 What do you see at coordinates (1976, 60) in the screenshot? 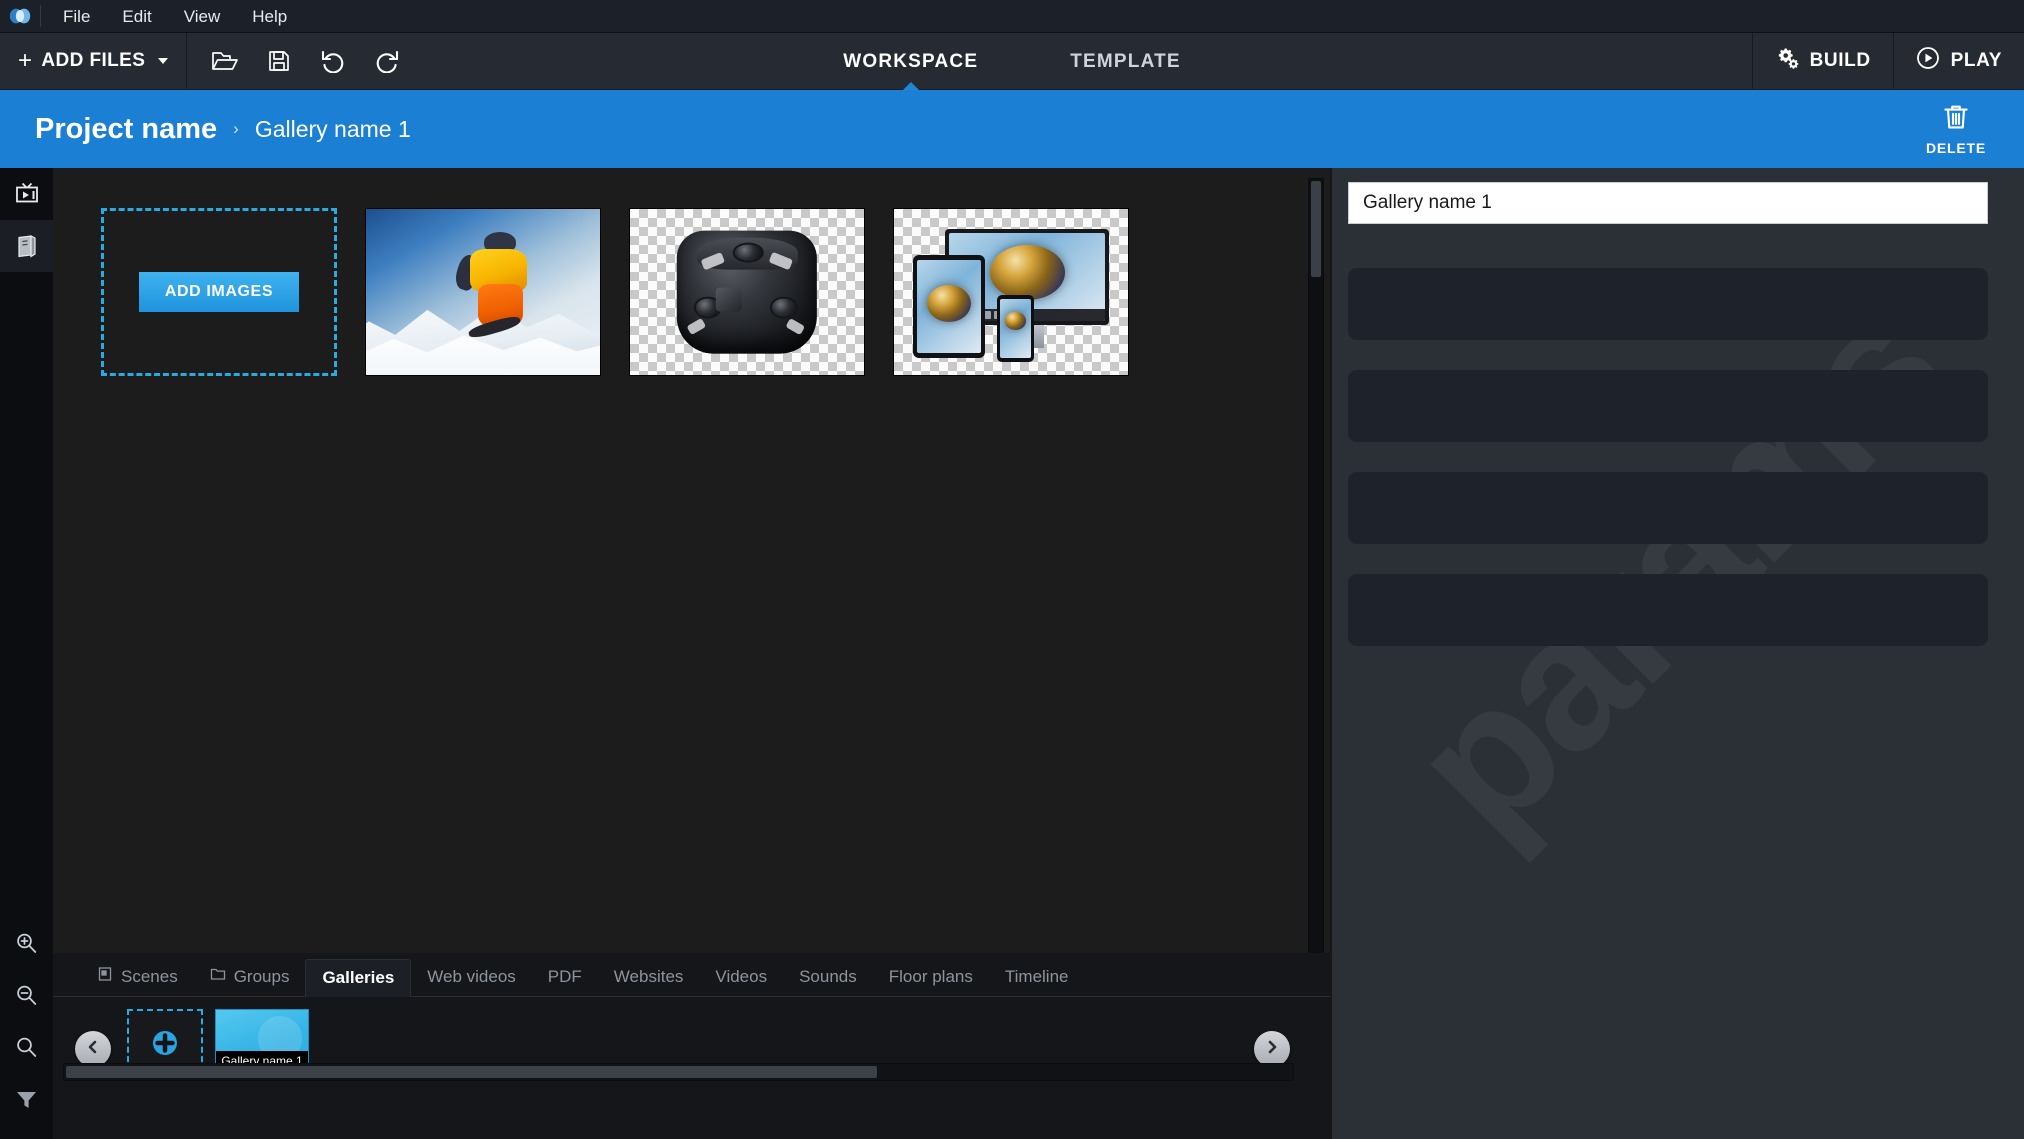
I see `play-label: PLAY` at bounding box center [1976, 60].